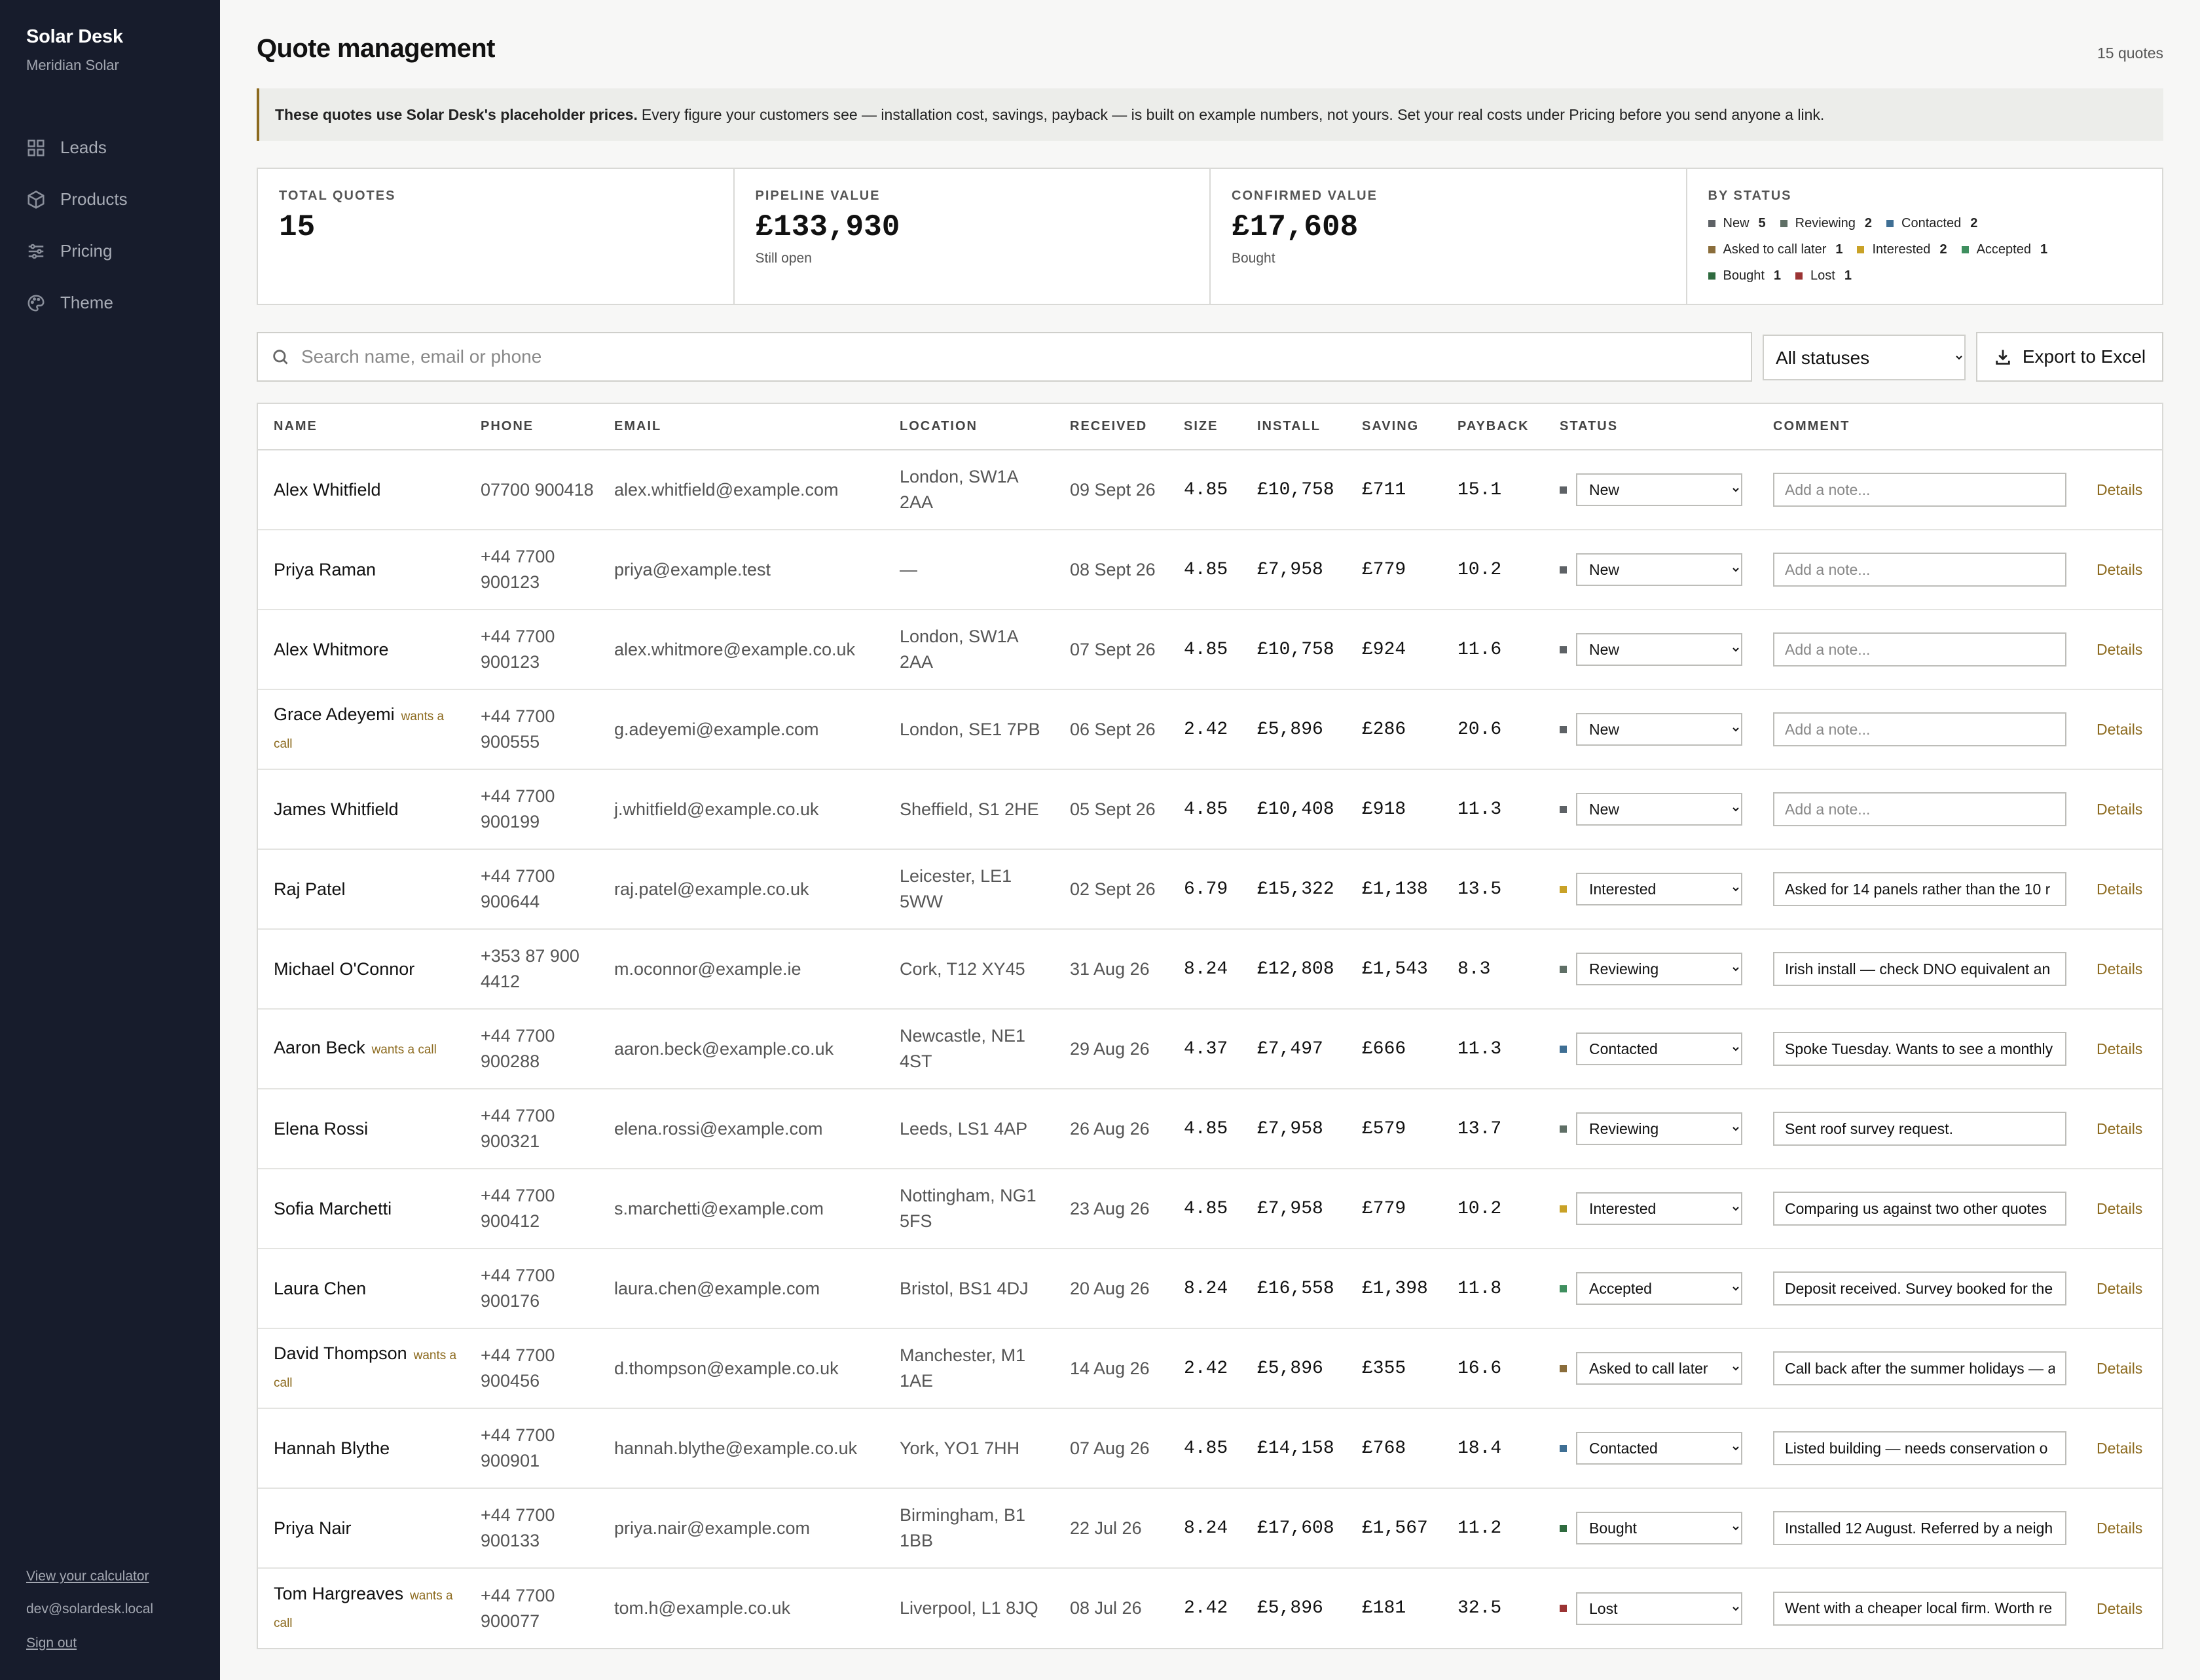 The height and width of the screenshot is (1680, 2200). What do you see at coordinates (1290, 1608) in the screenshot?
I see `install-cell: £5,896` at bounding box center [1290, 1608].